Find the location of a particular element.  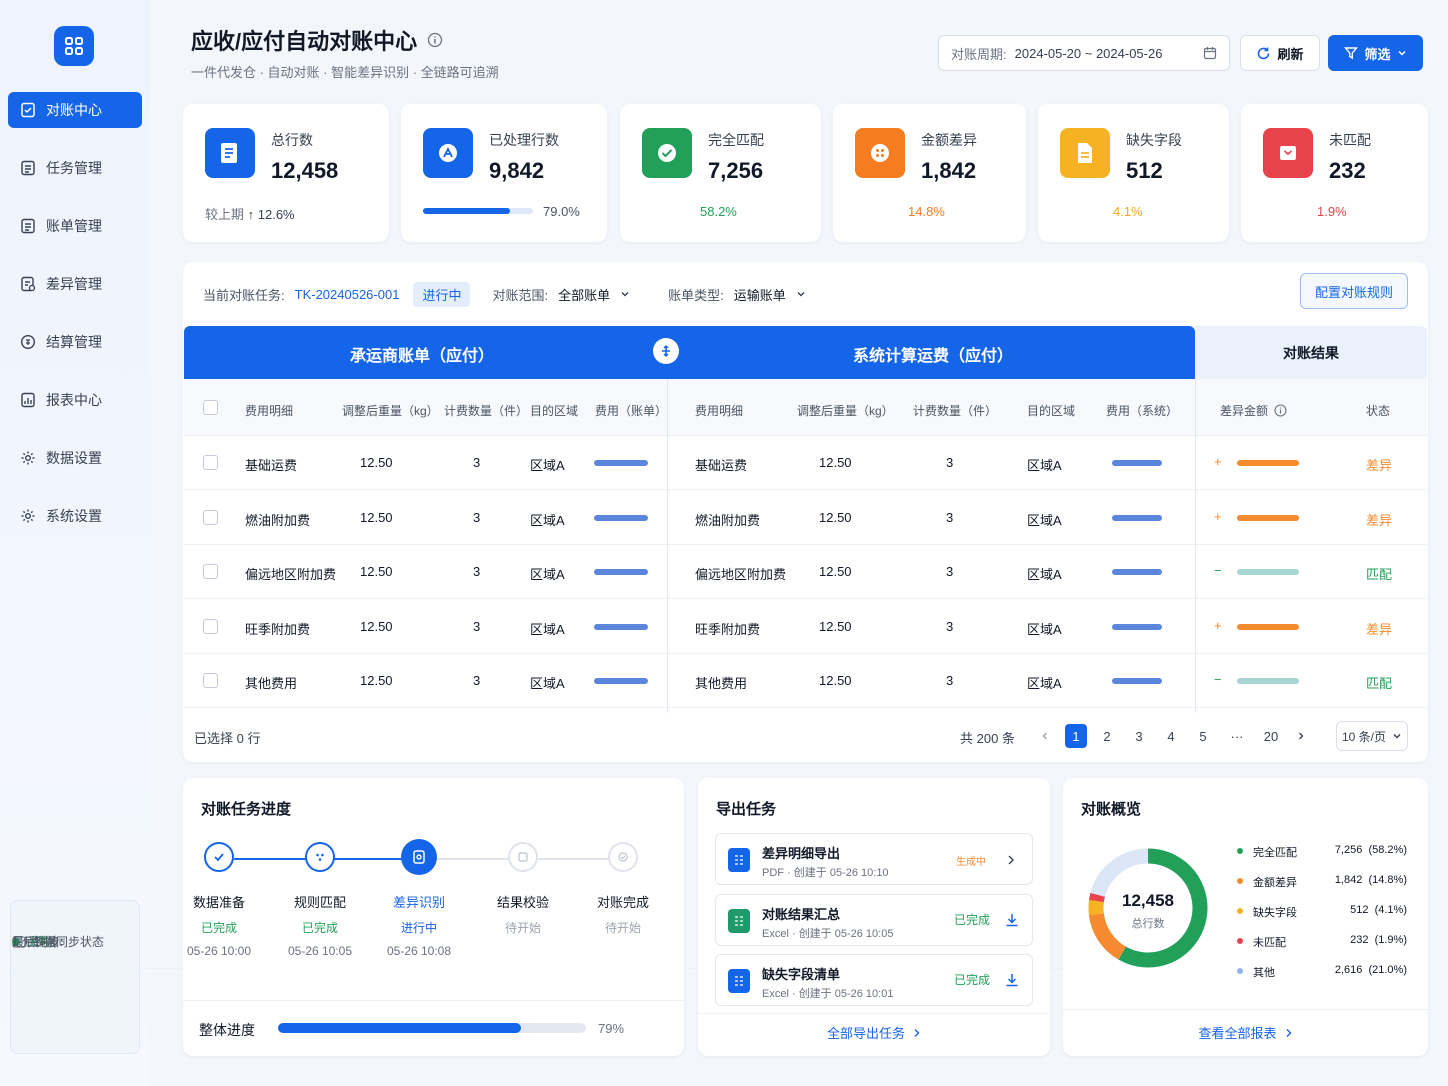

legend-count: 232 is located at coordinates (1359, 940).